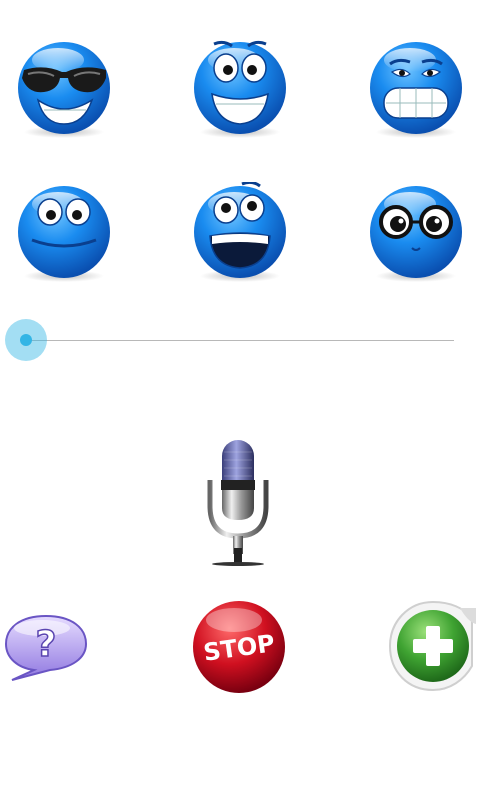 This screenshot has width=480, height=800. What do you see at coordinates (26, 340) in the screenshot?
I see `slider-thumb` at bounding box center [26, 340].